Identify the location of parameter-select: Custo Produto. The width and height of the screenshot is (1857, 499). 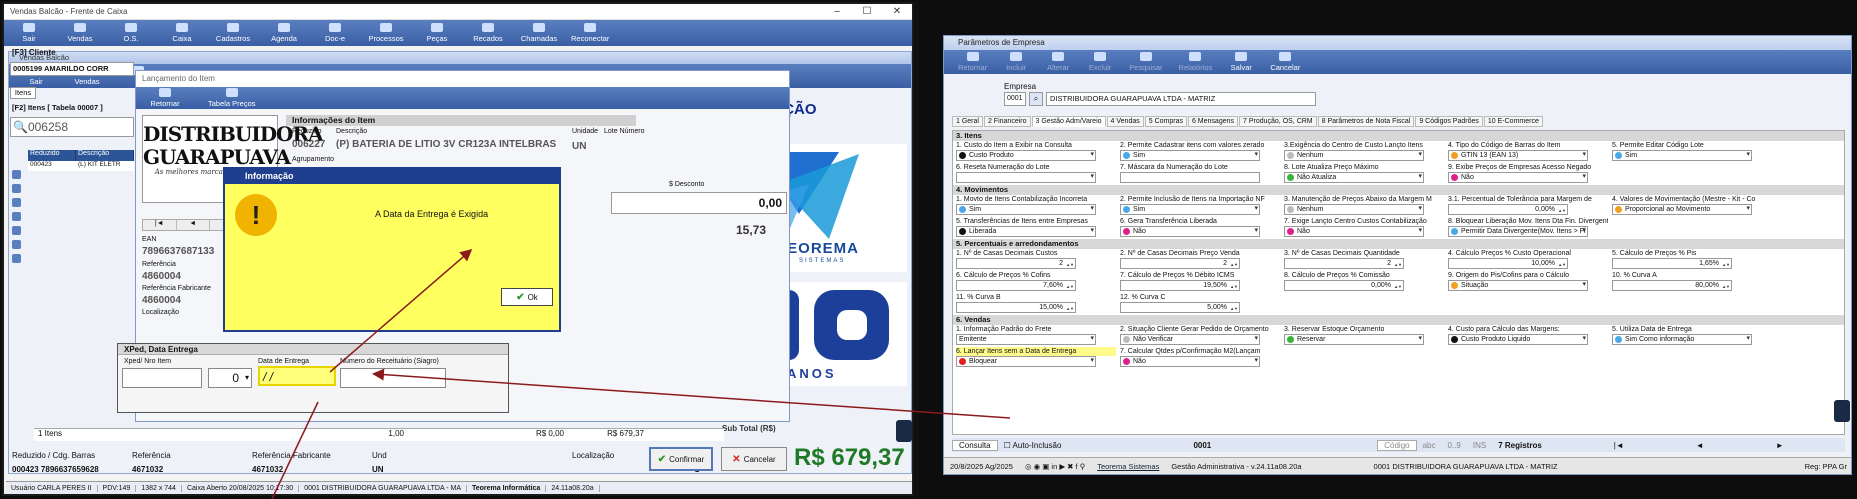
(1026, 155).